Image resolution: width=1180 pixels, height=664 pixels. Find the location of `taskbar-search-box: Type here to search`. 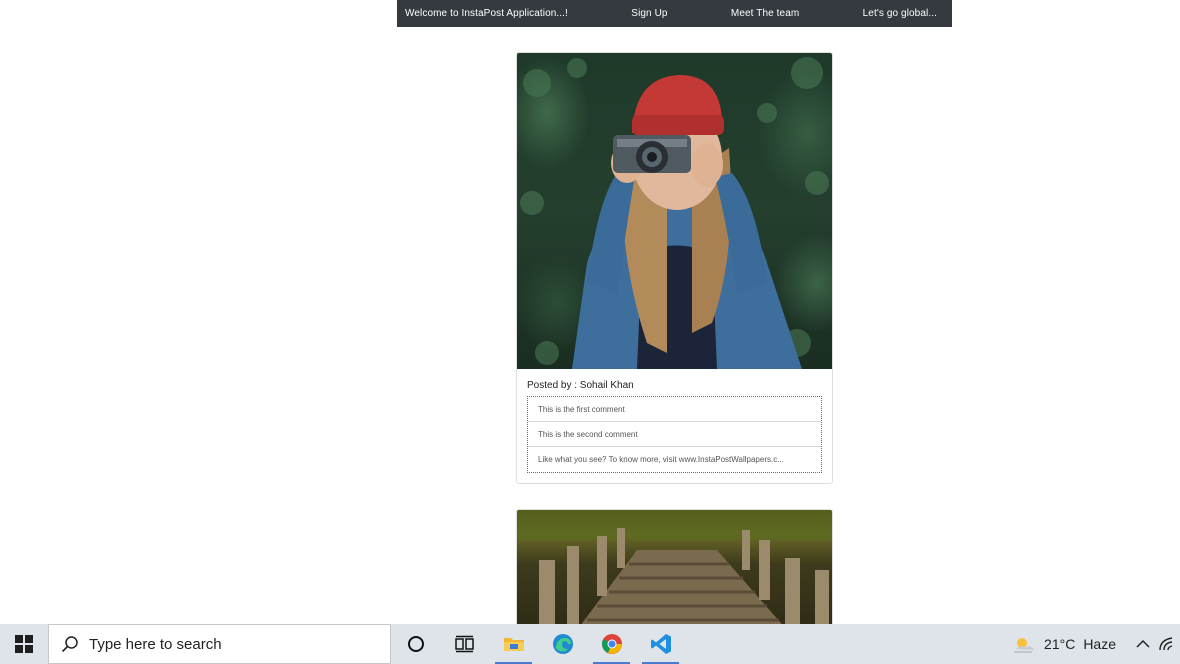

taskbar-search-box: Type here to search is located at coordinates (219, 644).